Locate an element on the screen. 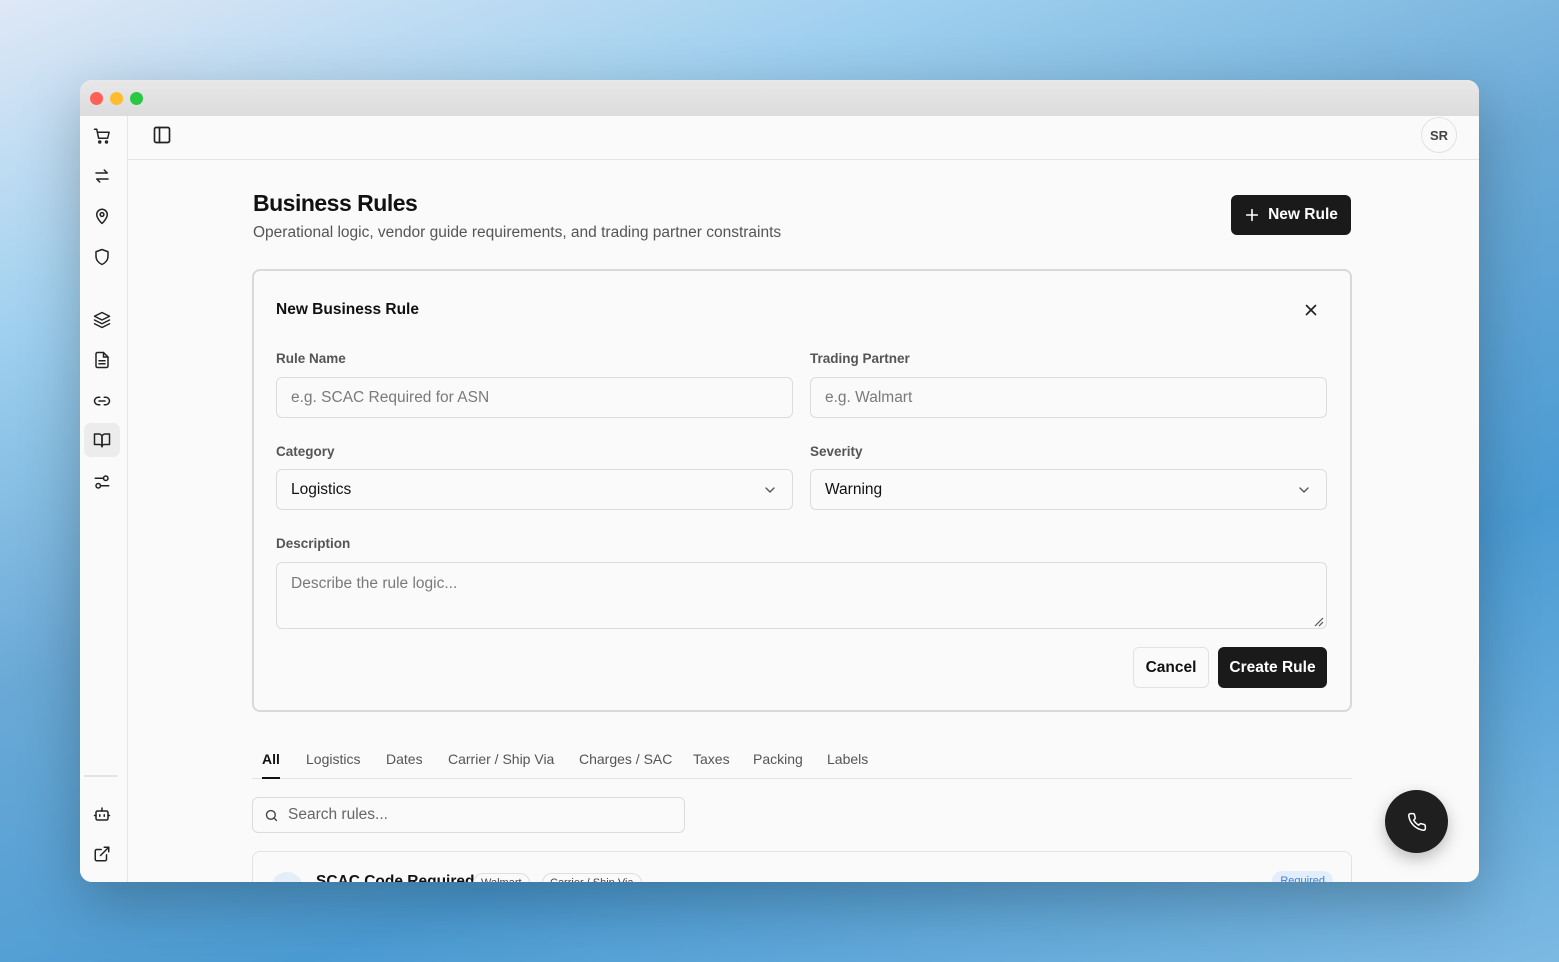 This screenshot has height=962, width=1559. tab-taxes: Taxes is located at coordinates (711, 765).